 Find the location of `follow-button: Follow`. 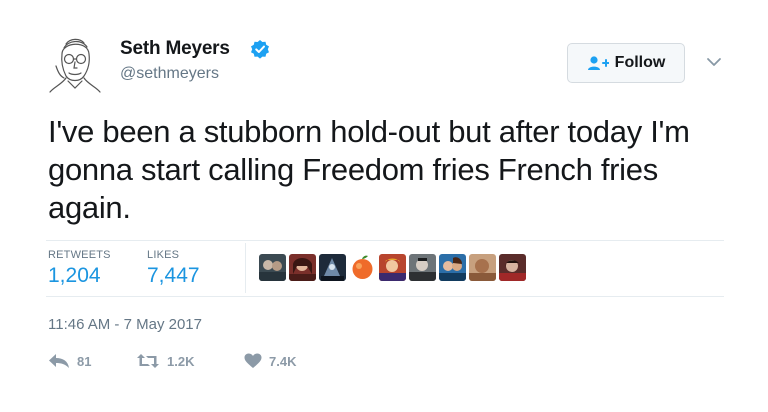

follow-button: Follow is located at coordinates (626, 63).